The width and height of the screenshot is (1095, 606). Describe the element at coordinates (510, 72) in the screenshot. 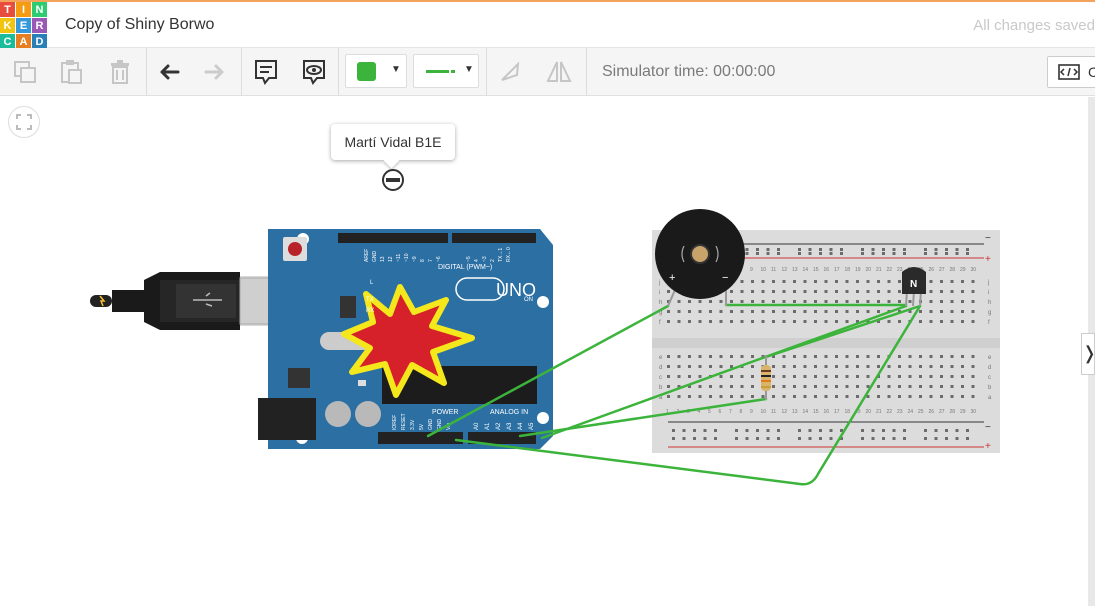

I see `rotate-icon` at that location.